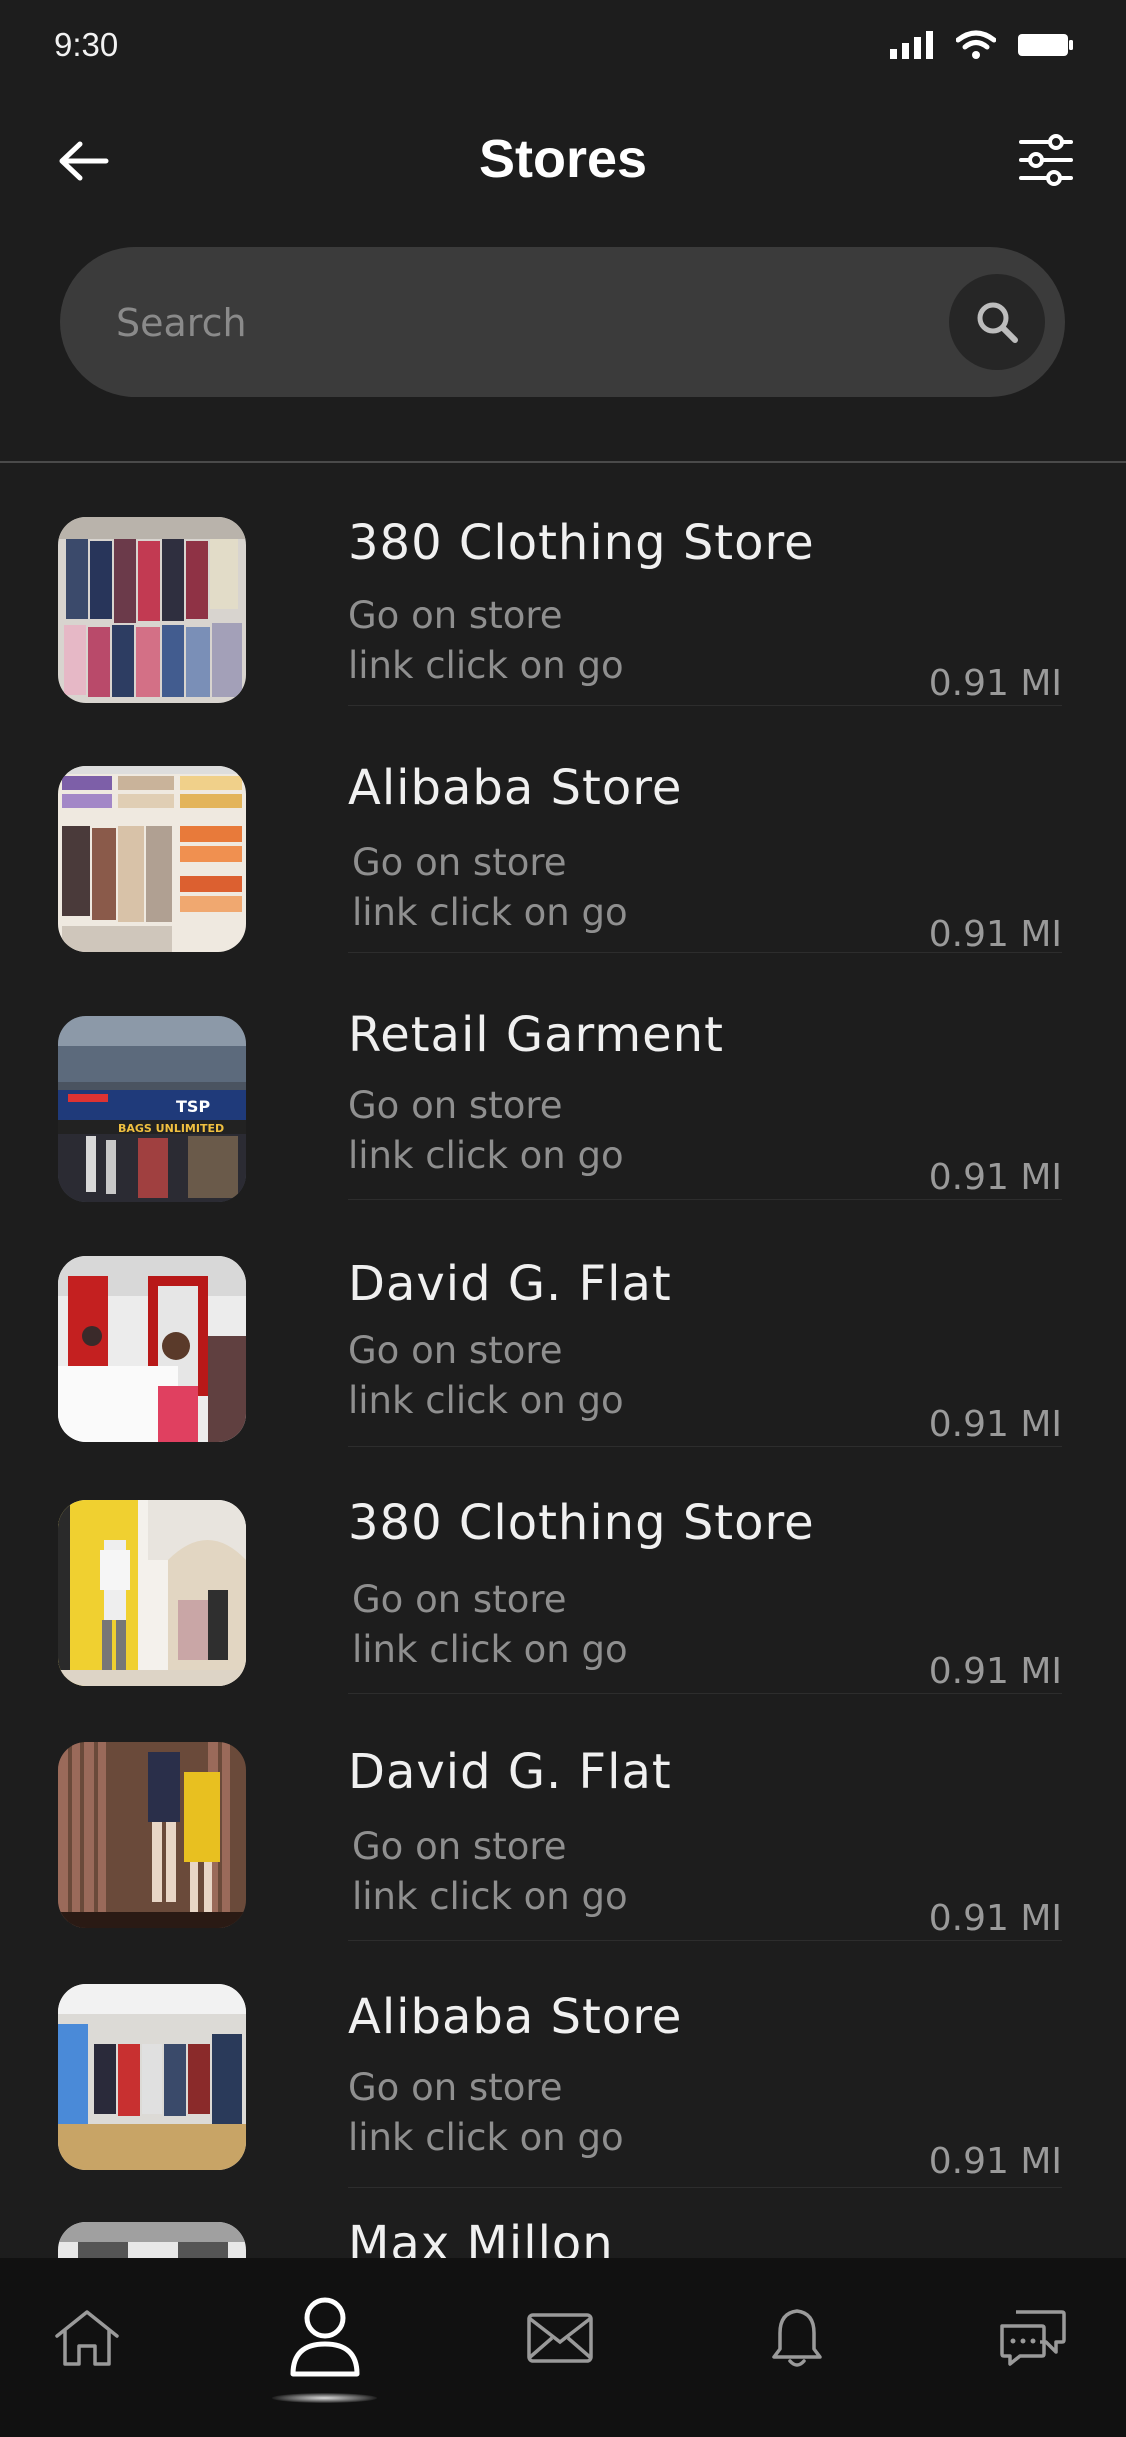 The image size is (1126, 2437). Describe the element at coordinates (1045, 45) in the screenshot. I see `battery-icon` at that location.